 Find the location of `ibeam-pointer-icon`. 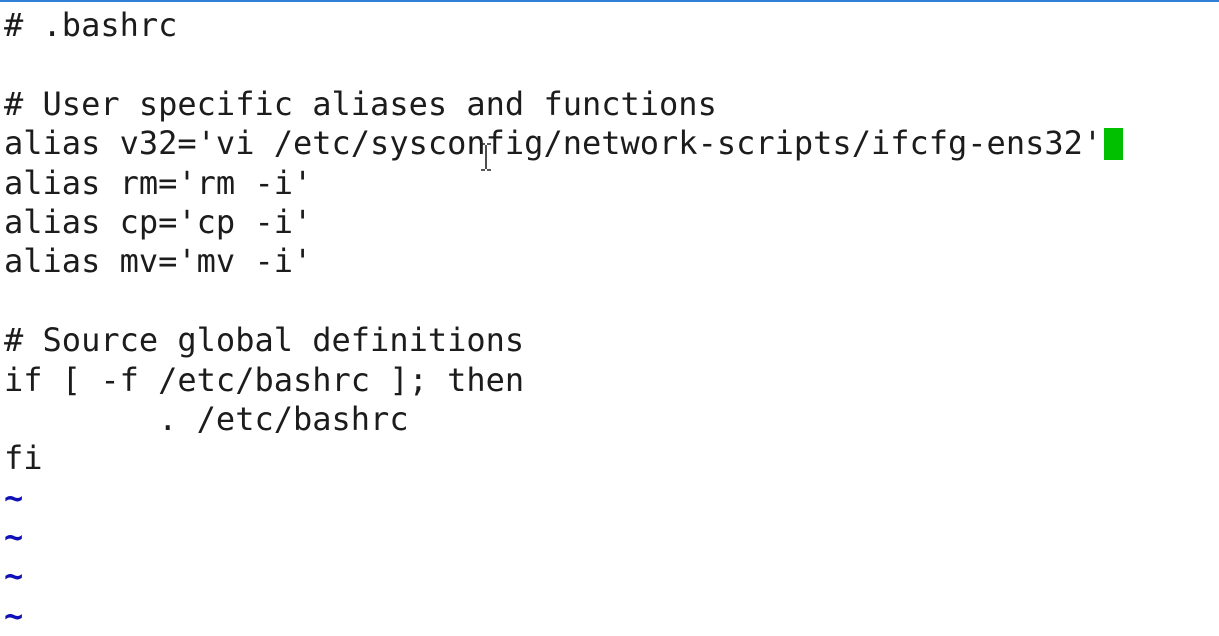

ibeam-pointer-icon is located at coordinates (486, 157).